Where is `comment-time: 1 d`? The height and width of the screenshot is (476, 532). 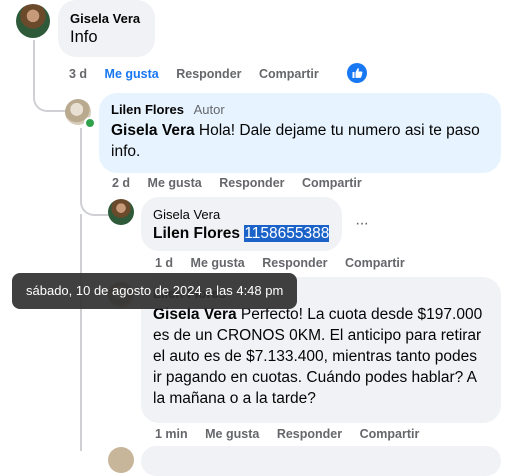 comment-time: 1 d is located at coordinates (164, 263).